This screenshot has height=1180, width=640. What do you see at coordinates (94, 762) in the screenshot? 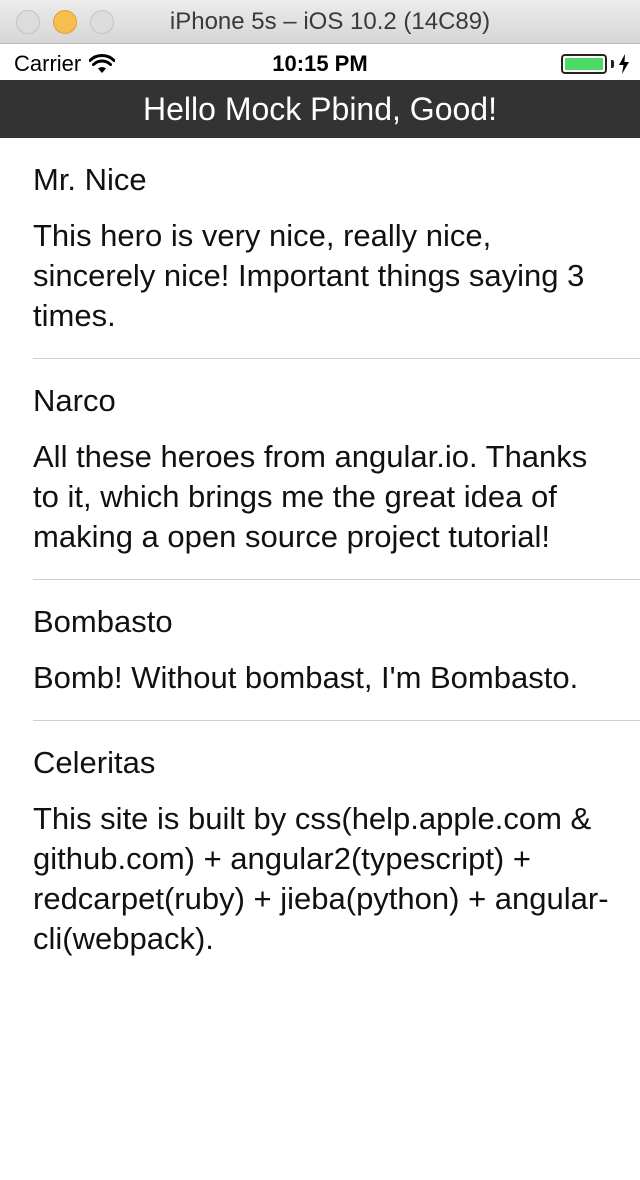
I see `hero-name: Celeritas` at bounding box center [94, 762].